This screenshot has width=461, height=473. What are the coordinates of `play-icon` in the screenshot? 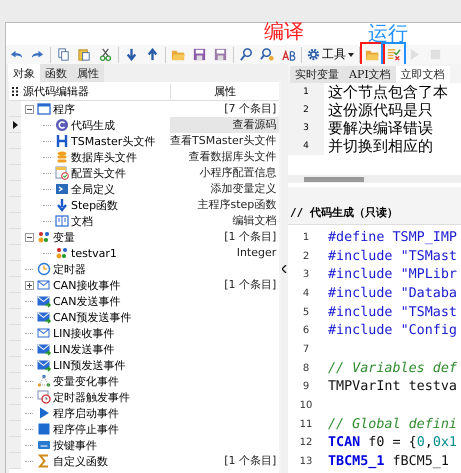 It's located at (44, 413).